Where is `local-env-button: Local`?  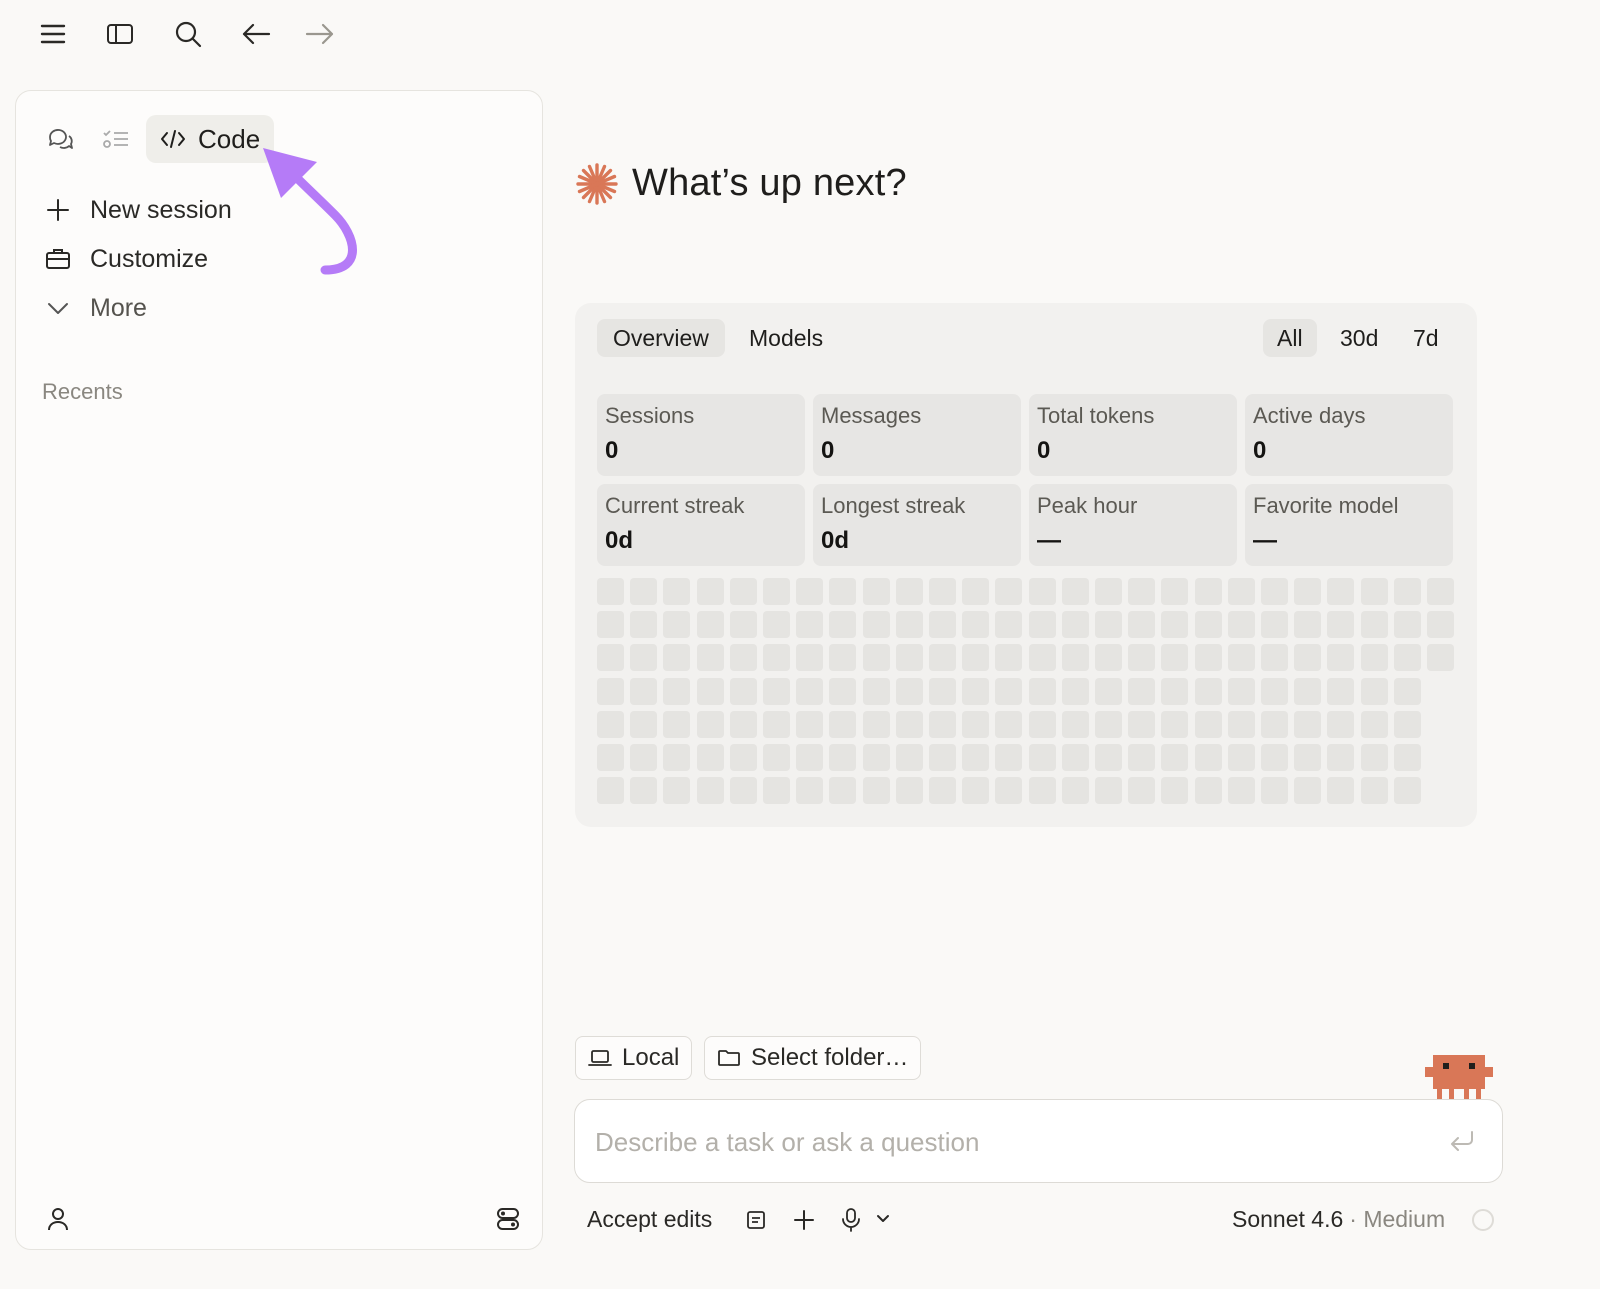
local-env-button: Local is located at coordinates (634, 1058).